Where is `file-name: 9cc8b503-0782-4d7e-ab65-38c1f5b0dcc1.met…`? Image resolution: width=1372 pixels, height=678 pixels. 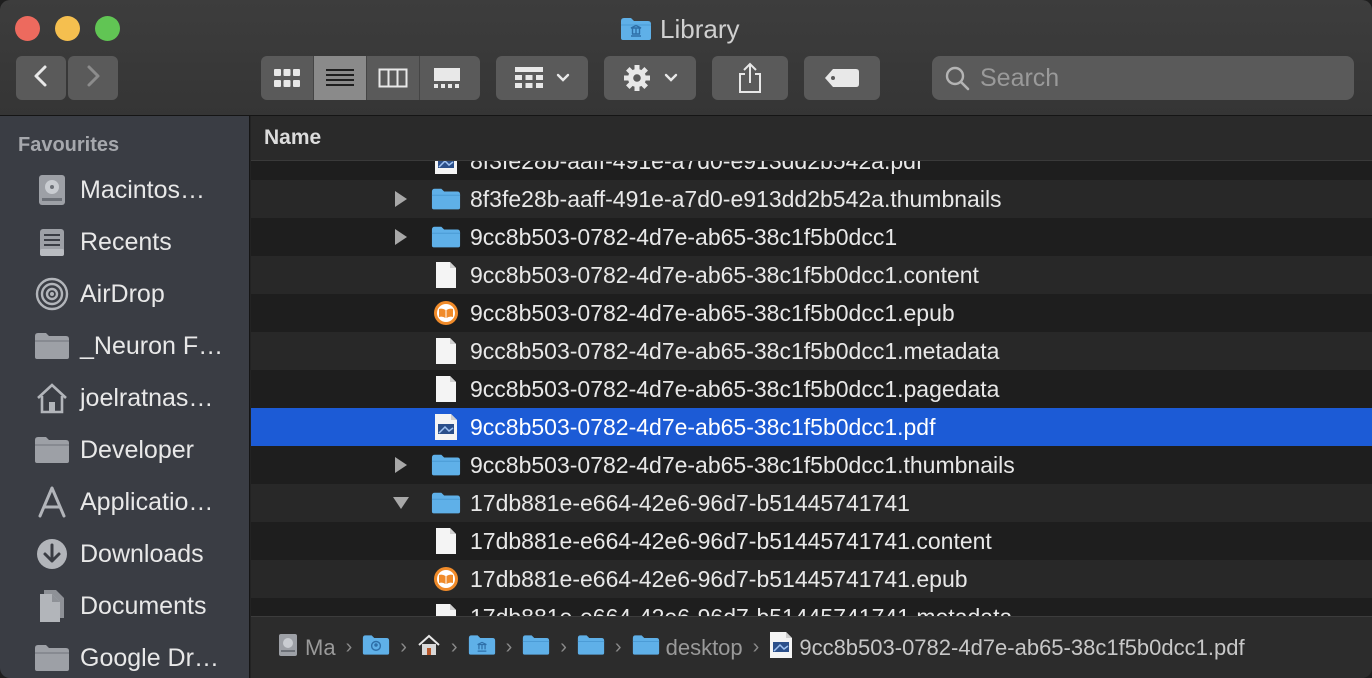 file-name: 9cc8b503-0782-4d7e-ab65-38c1f5b0dcc1.met… is located at coordinates (735, 350).